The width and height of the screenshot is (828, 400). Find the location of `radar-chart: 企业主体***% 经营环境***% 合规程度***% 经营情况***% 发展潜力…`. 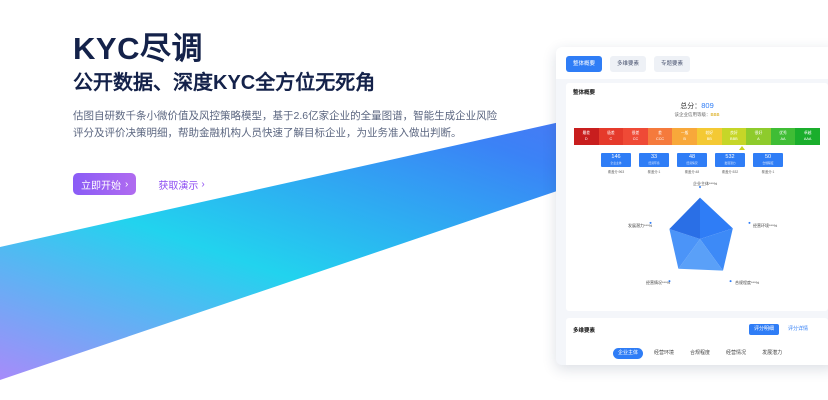

radar-chart: 企业主体***% 经营环境***% 合规程度***% 经营情况***% 发展潜力… is located at coordinates (700, 241).